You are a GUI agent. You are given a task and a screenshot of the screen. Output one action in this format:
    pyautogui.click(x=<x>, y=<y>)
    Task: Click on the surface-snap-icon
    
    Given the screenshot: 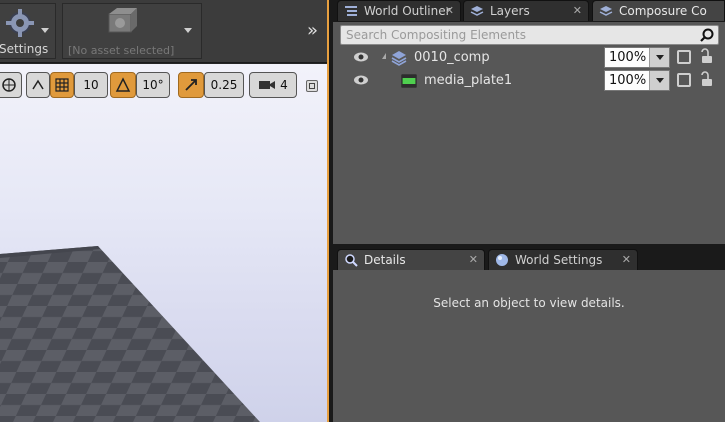 What is the action you would take?
    pyautogui.click(x=38, y=84)
    